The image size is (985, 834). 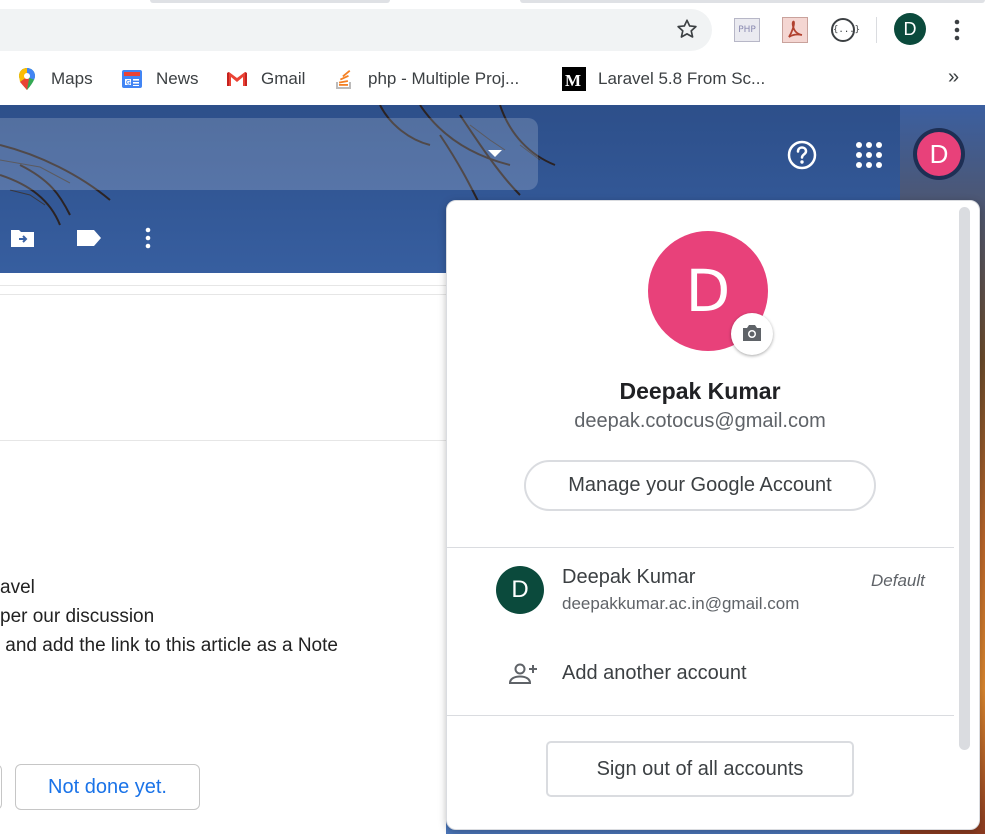 What do you see at coordinates (89, 238) in the screenshot?
I see `label-icon` at bounding box center [89, 238].